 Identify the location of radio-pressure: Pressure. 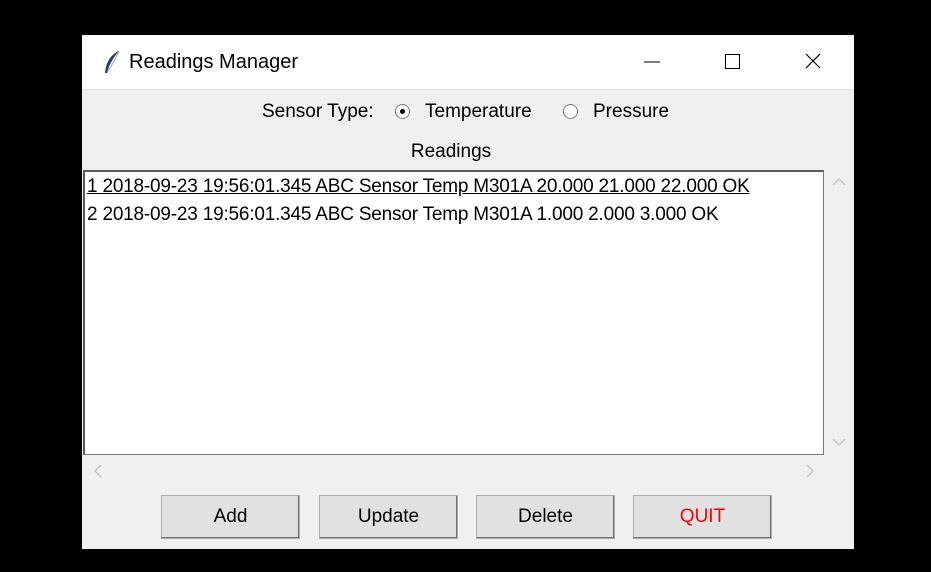
(623, 112).